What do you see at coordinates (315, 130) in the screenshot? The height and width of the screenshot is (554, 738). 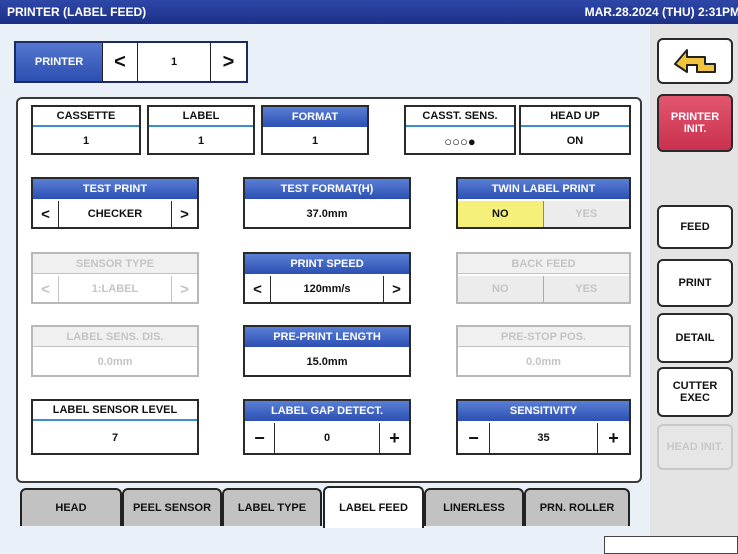 I see `format-field: FORMAT 1` at bounding box center [315, 130].